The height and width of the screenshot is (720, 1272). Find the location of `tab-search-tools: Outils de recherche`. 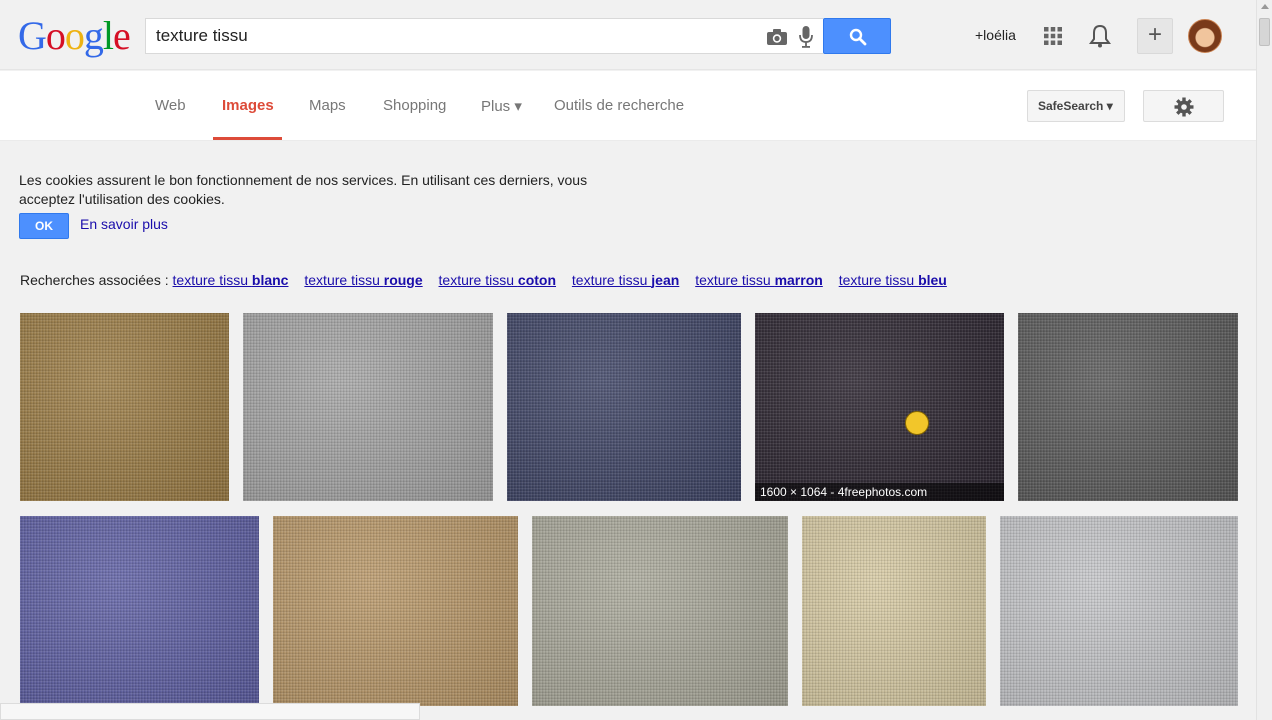

tab-search-tools: Outils de recherche is located at coordinates (619, 105).